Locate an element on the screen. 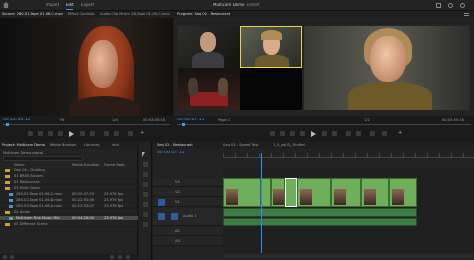 This screenshot has width=474, height=260. mark-in-icon is located at coordinates (30, 133).